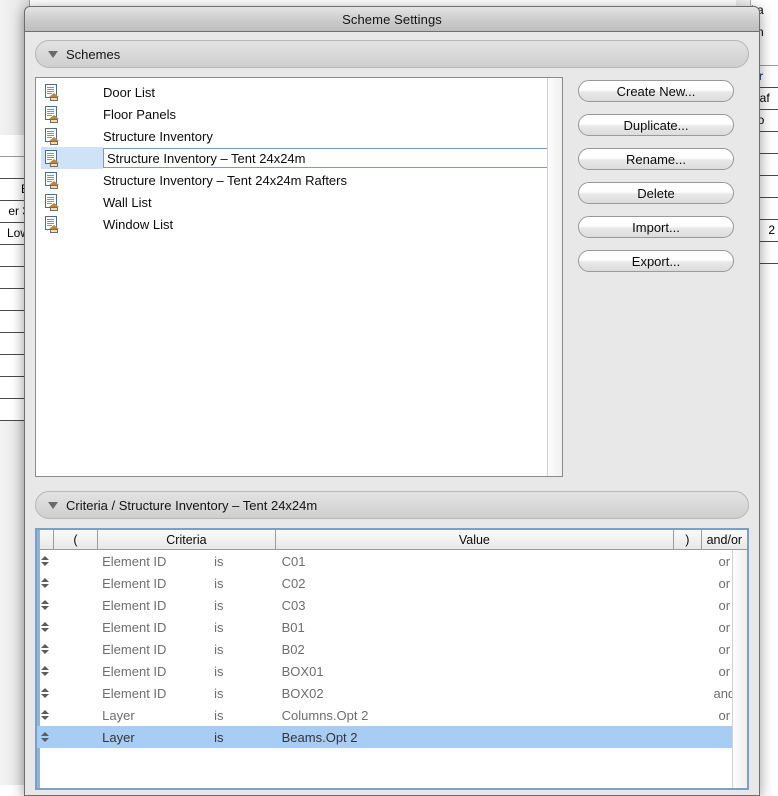 The height and width of the screenshot is (796, 778). Describe the element at coordinates (187, 539) in the screenshot. I see `column-header-criteria: Criteria` at that location.